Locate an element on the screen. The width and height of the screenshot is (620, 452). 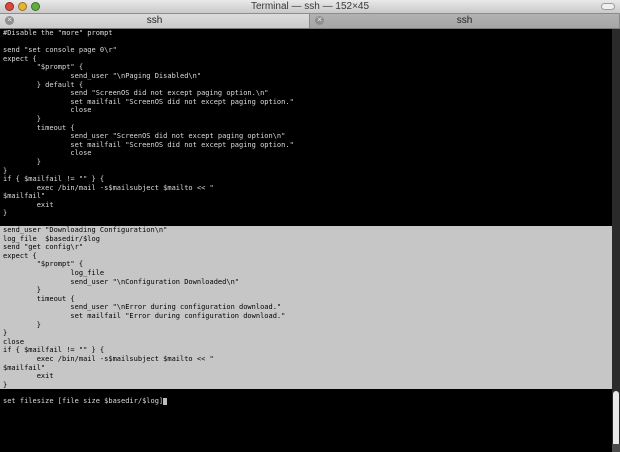
title-bar: Terminal — ssh — 152×45 is located at coordinates (310, 7).